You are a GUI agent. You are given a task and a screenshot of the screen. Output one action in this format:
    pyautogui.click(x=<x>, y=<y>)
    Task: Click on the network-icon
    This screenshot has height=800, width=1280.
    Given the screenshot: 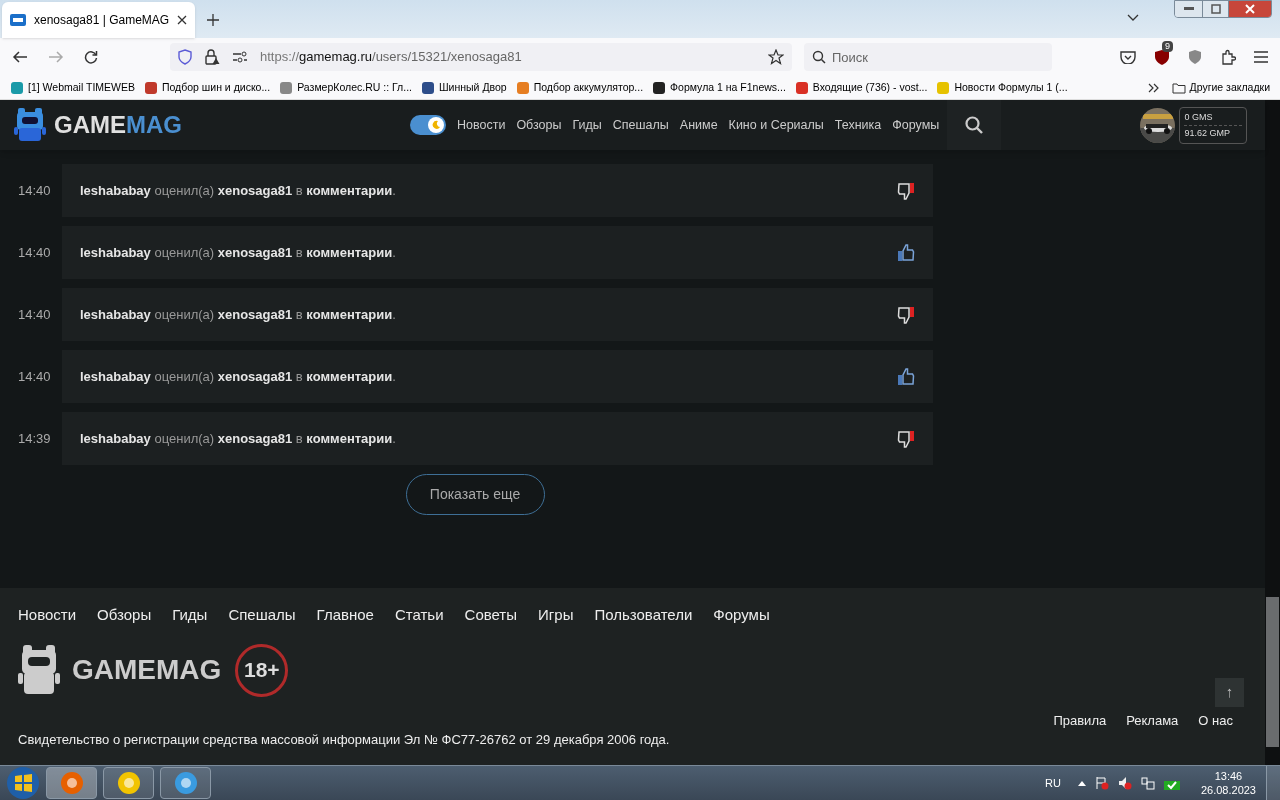 What is the action you would take?
    pyautogui.click(x=1147, y=783)
    